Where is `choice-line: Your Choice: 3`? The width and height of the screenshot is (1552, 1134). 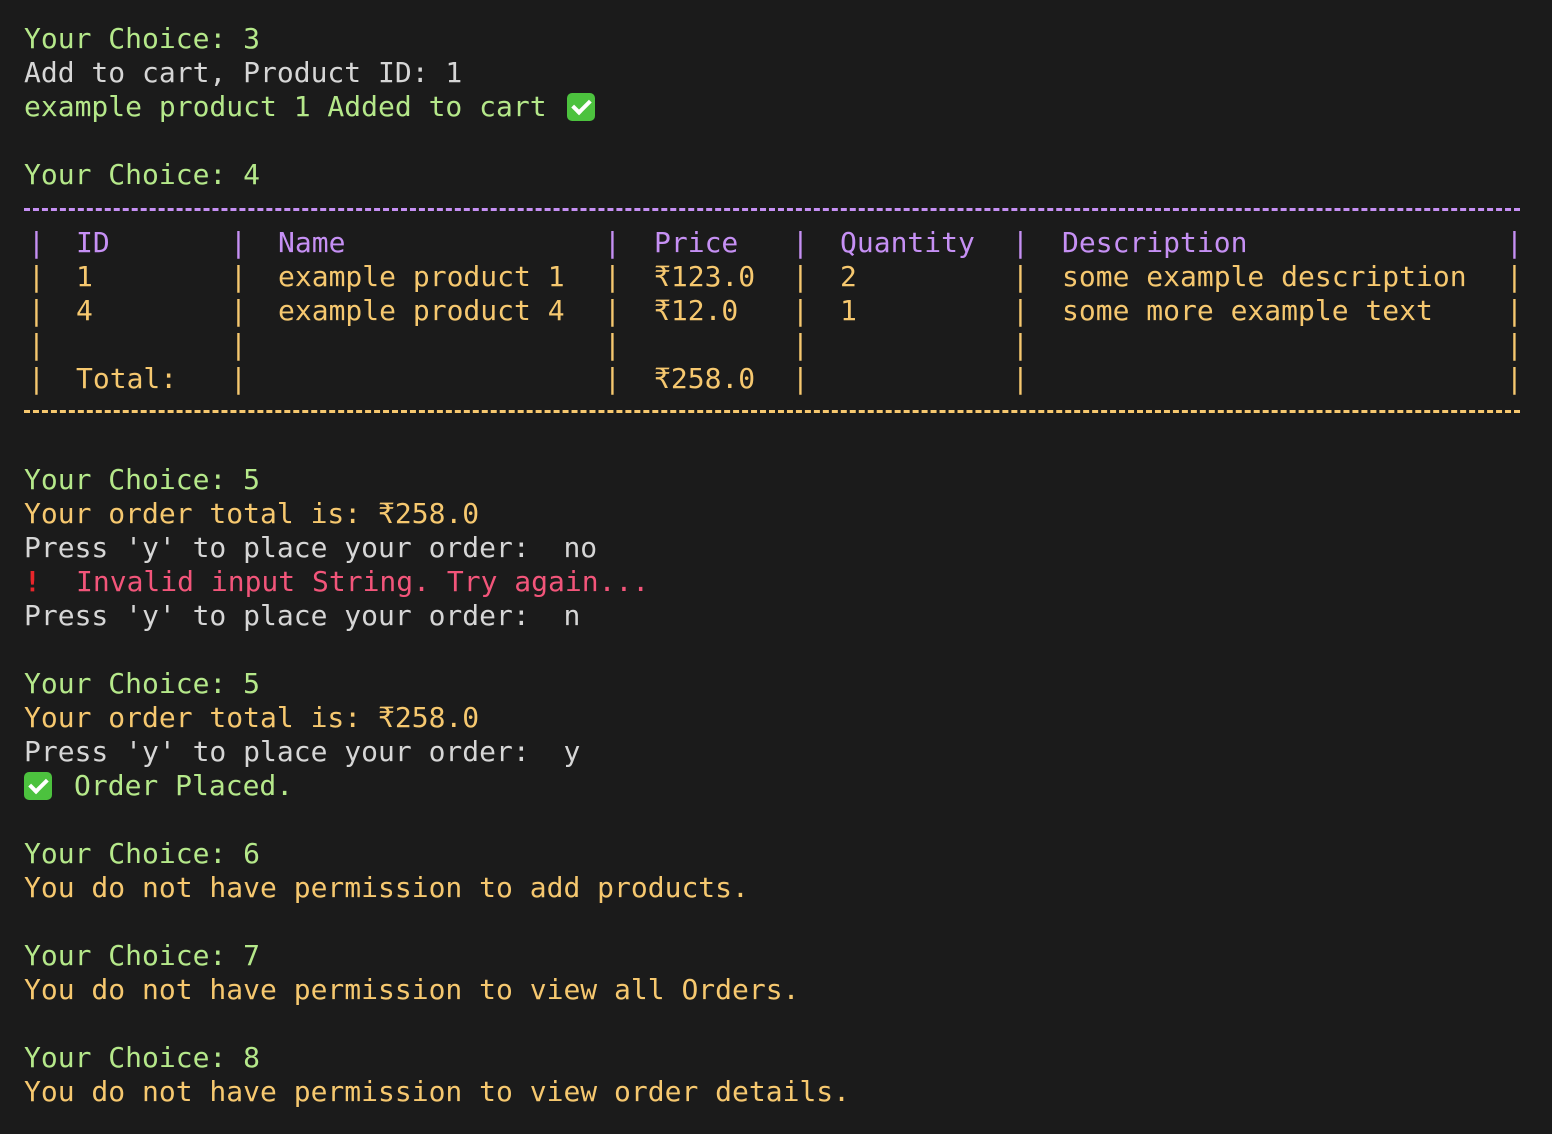
choice-line: Your Choice: 3 is located at coordinates (142, 38).